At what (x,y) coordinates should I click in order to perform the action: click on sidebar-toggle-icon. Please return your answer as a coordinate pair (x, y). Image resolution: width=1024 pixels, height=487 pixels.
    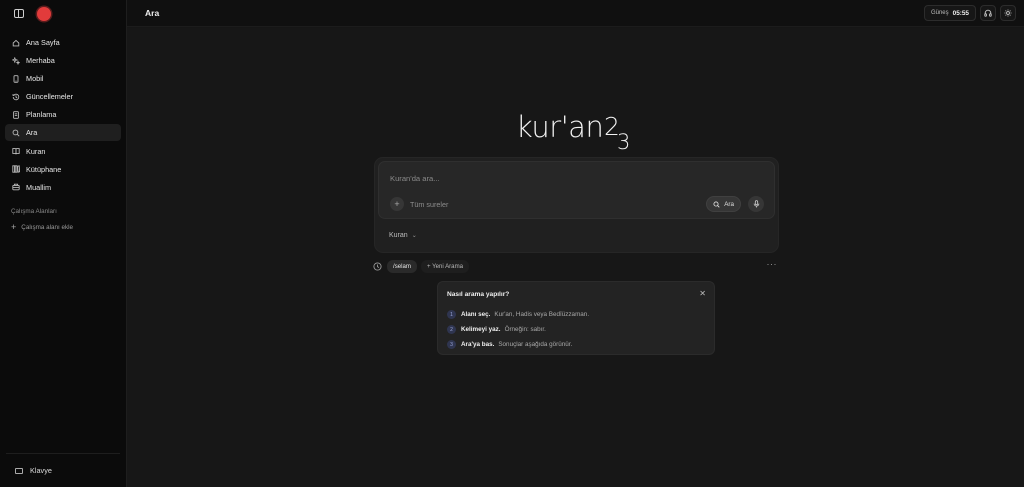
    Looking at the image, I should click on (19, 13).